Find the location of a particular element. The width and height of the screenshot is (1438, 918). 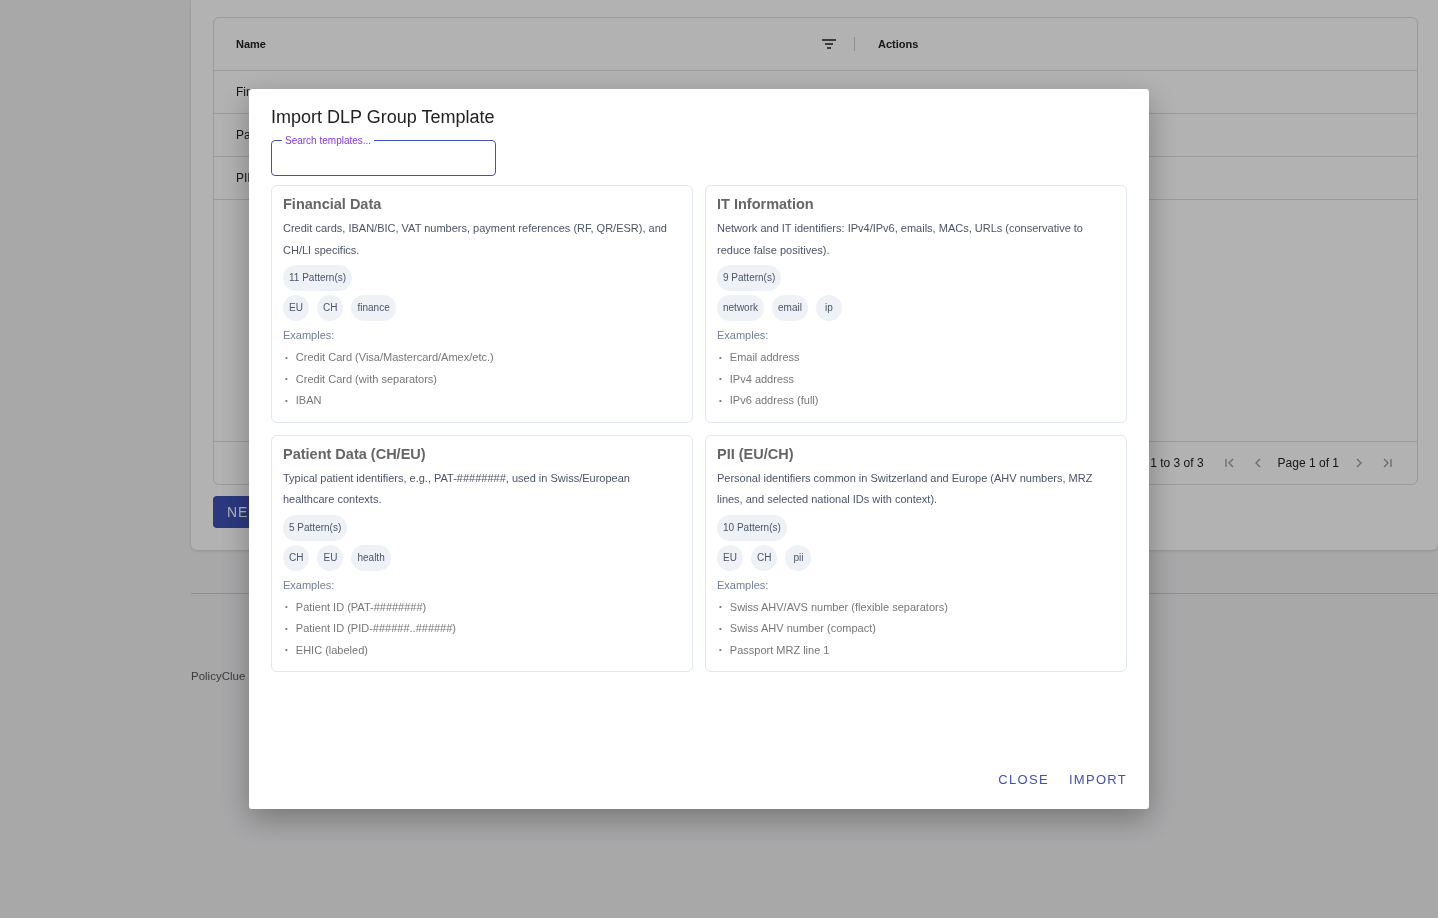

tag-chip: network is located at coordinates (740, 308).